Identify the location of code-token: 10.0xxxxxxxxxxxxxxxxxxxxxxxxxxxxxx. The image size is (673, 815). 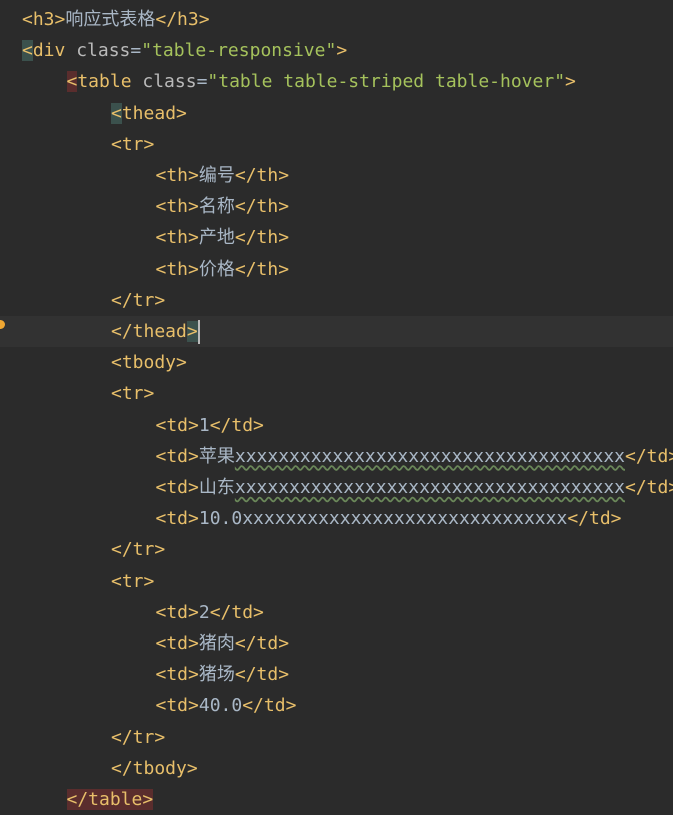
(383, 519).